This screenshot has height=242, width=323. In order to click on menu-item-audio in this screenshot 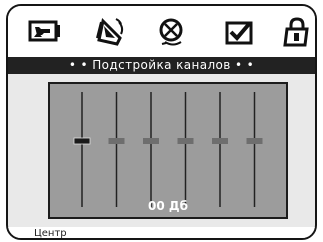, I will do `click(110, 32)`.